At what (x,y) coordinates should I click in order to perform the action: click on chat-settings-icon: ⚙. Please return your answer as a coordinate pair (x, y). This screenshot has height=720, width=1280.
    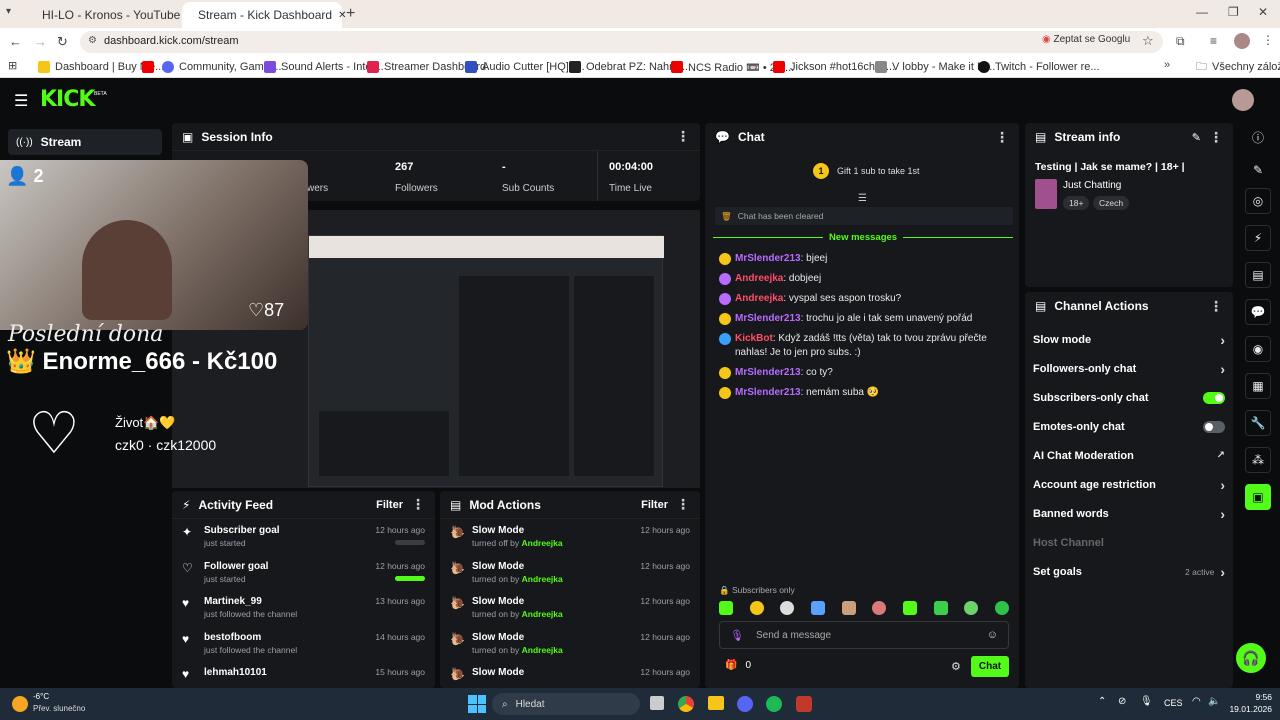
    Looking at the image, I should click on (956, 666).